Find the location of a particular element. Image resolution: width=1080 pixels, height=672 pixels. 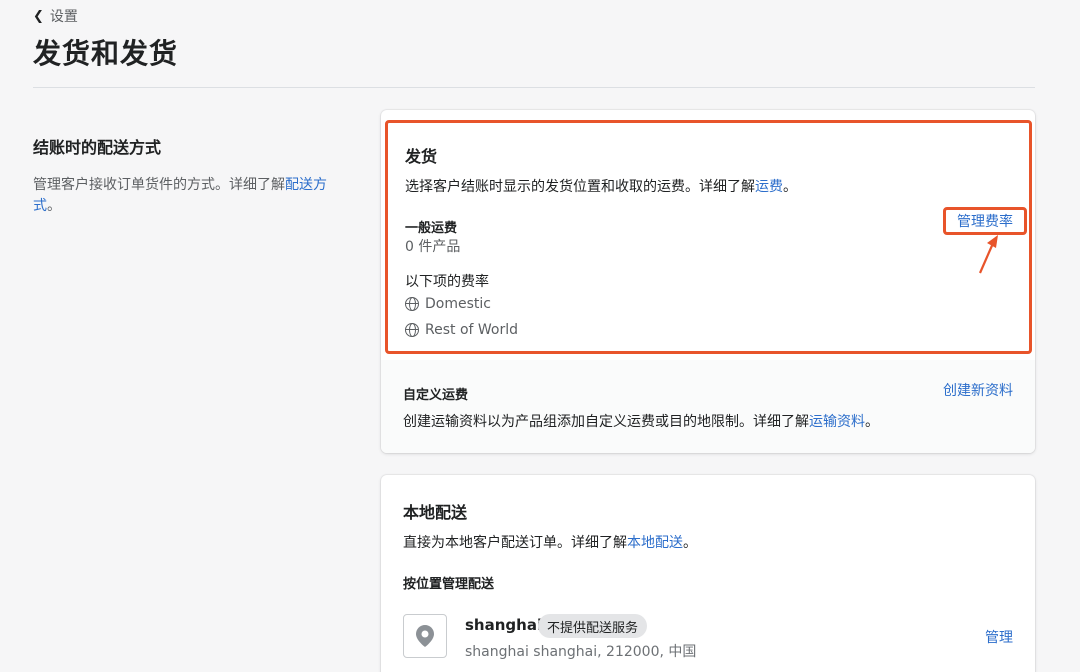

manage-location-link: 管理 is located at coordinates (999, 637).